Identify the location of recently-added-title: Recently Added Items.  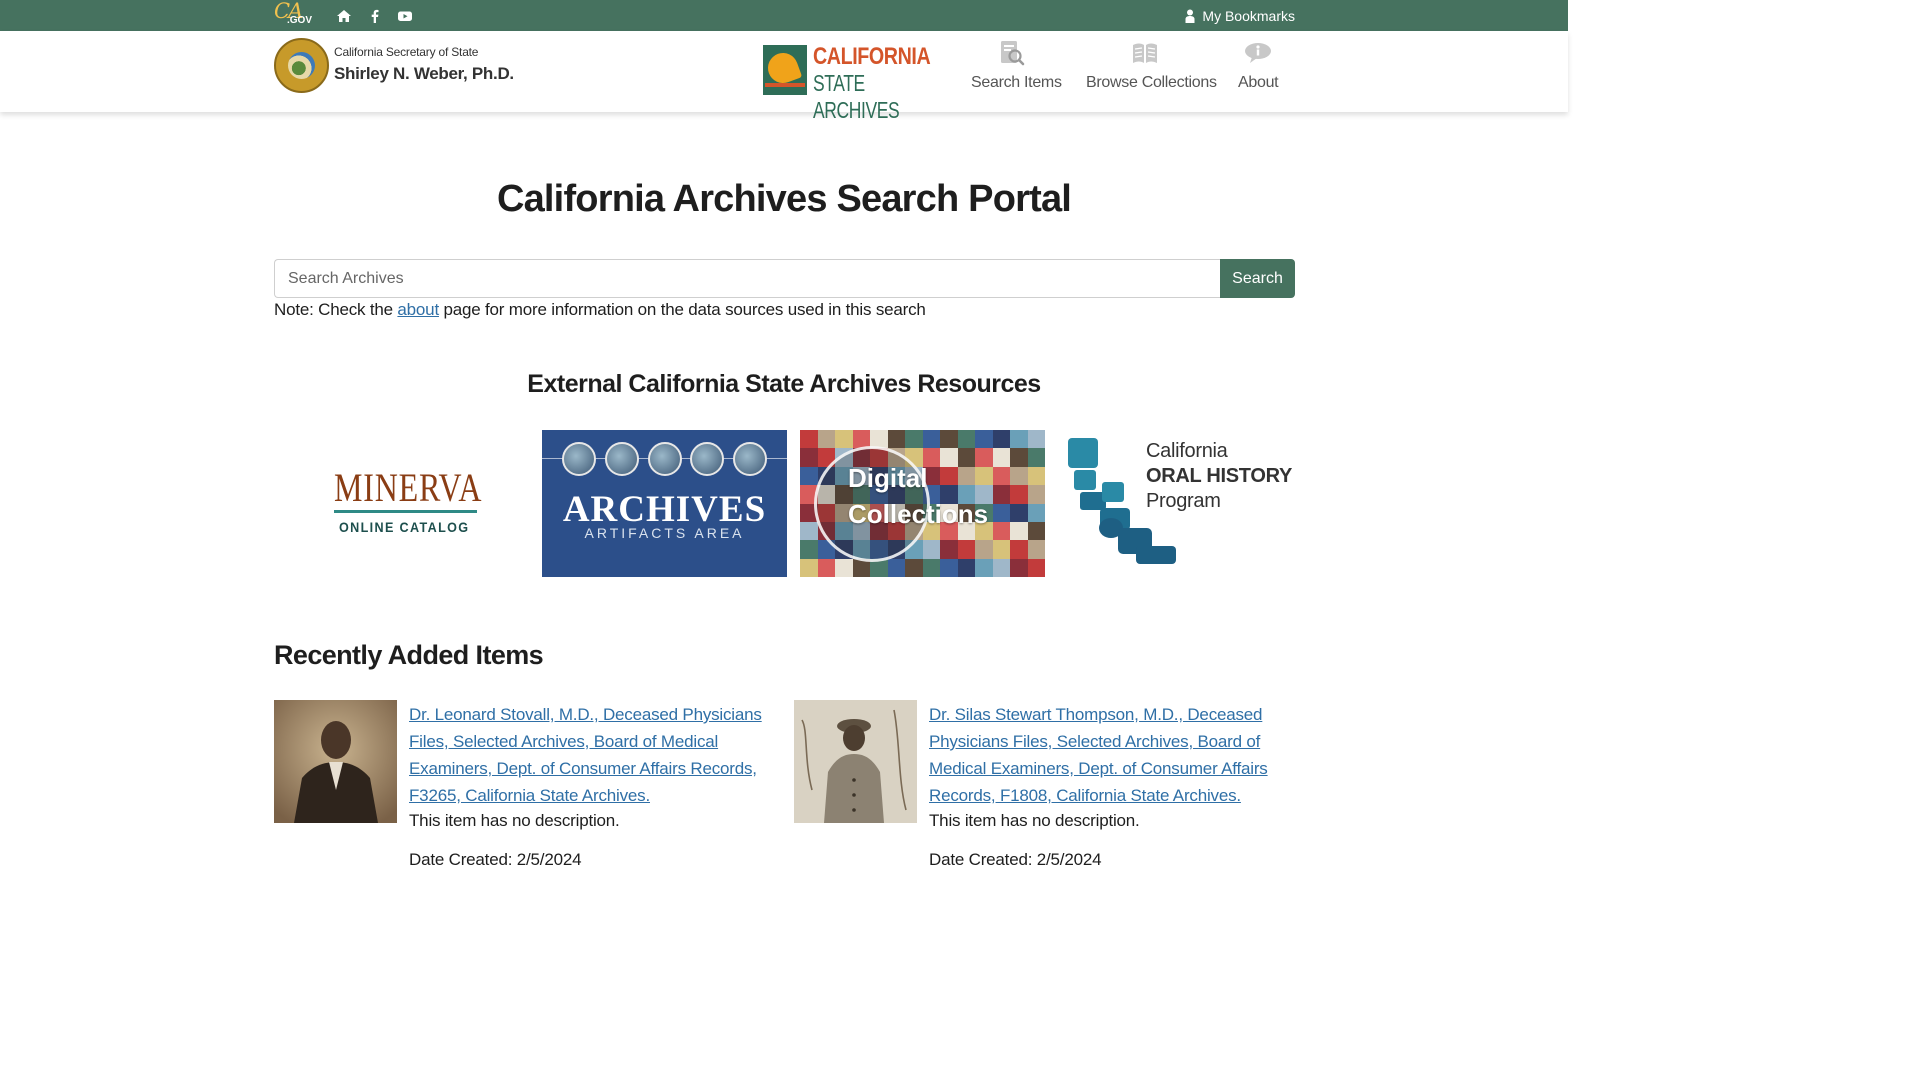
(409, 655).